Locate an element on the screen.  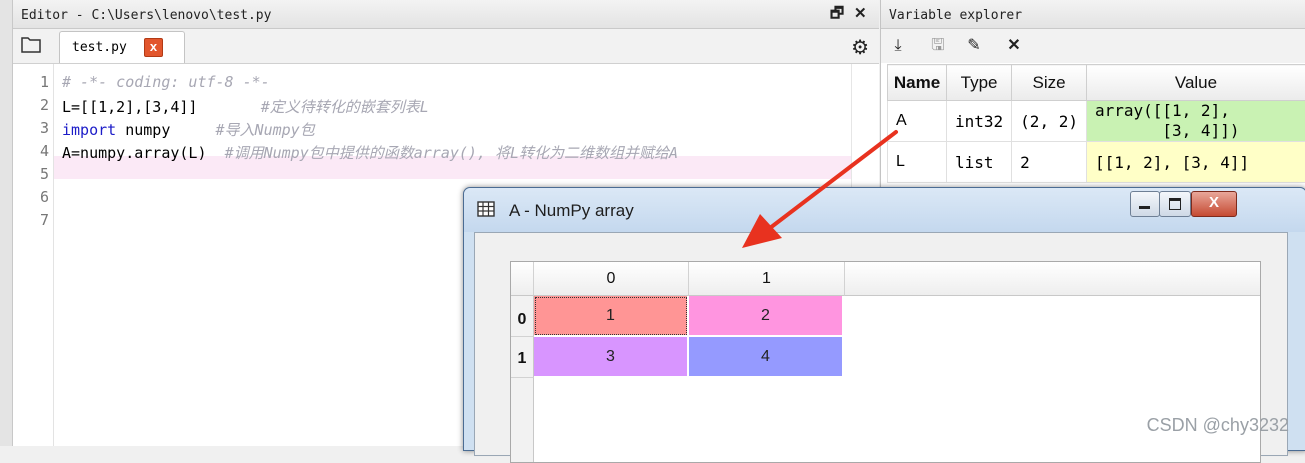
tab-close-icon: x is located at coordinates (153, 47).